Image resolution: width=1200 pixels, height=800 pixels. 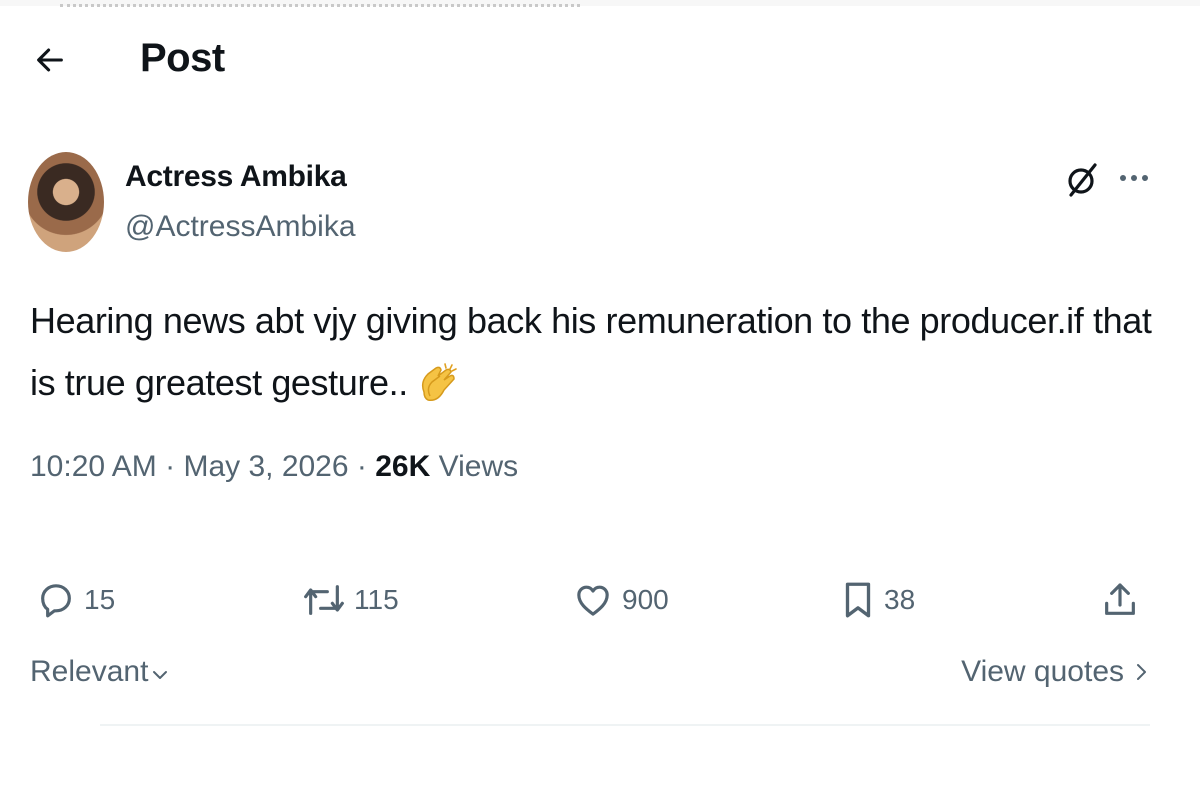 I want to click on header: Post, so click(x=600, y=60).